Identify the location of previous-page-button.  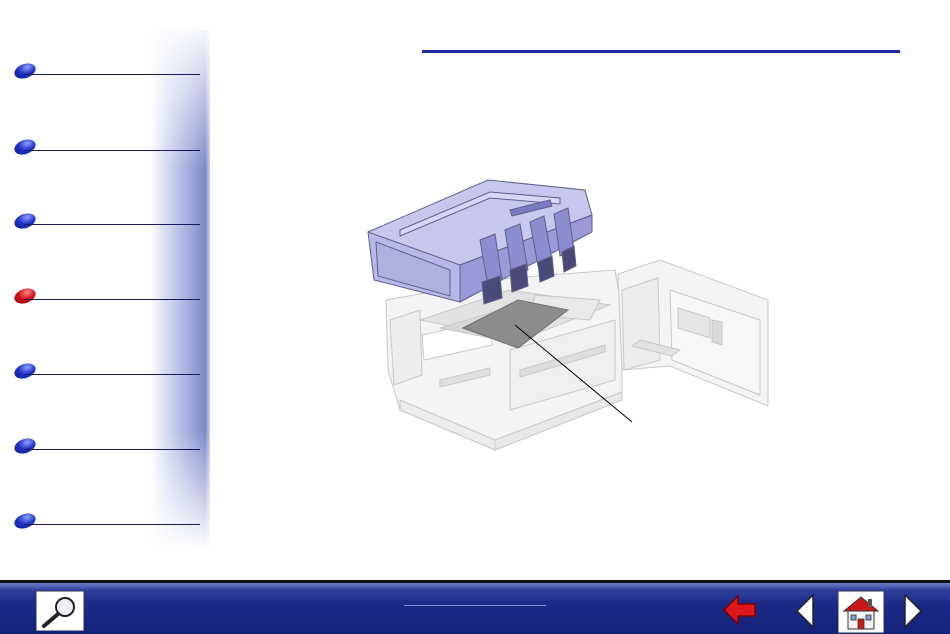
(805, 611).